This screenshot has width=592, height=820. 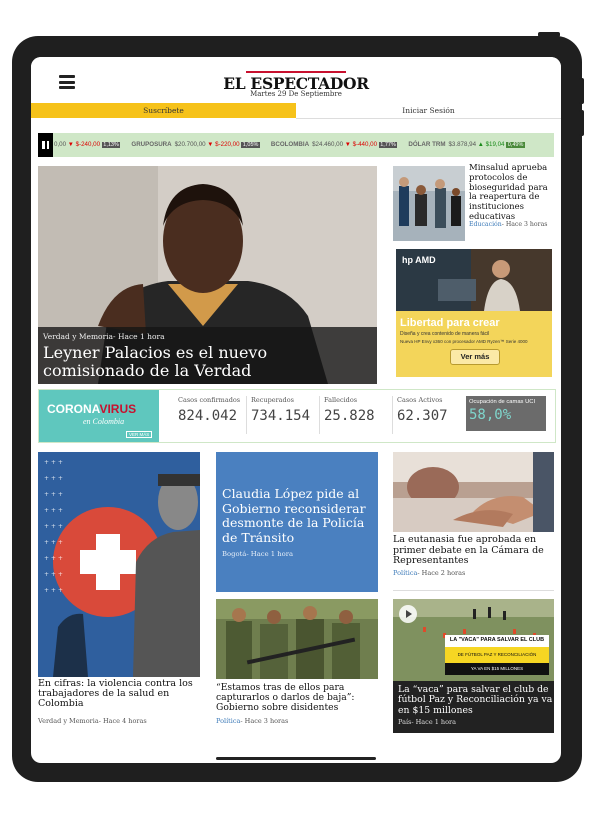 What do you see at coordinates (84, 144) in the screenshot?
I see `ticker-change: ▼ $-240,00` at bounding box center [84, 144].